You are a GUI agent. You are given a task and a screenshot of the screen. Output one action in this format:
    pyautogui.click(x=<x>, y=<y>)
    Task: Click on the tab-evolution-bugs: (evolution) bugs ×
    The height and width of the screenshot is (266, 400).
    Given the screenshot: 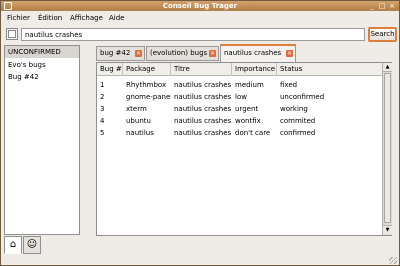 What is the action you would take?
    pyautogui.click(x=182, y=53)
    